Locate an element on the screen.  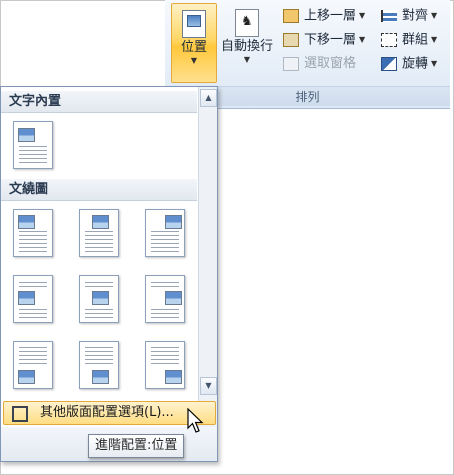
wrap-middle-center-option is located at coordinates (99, 299).